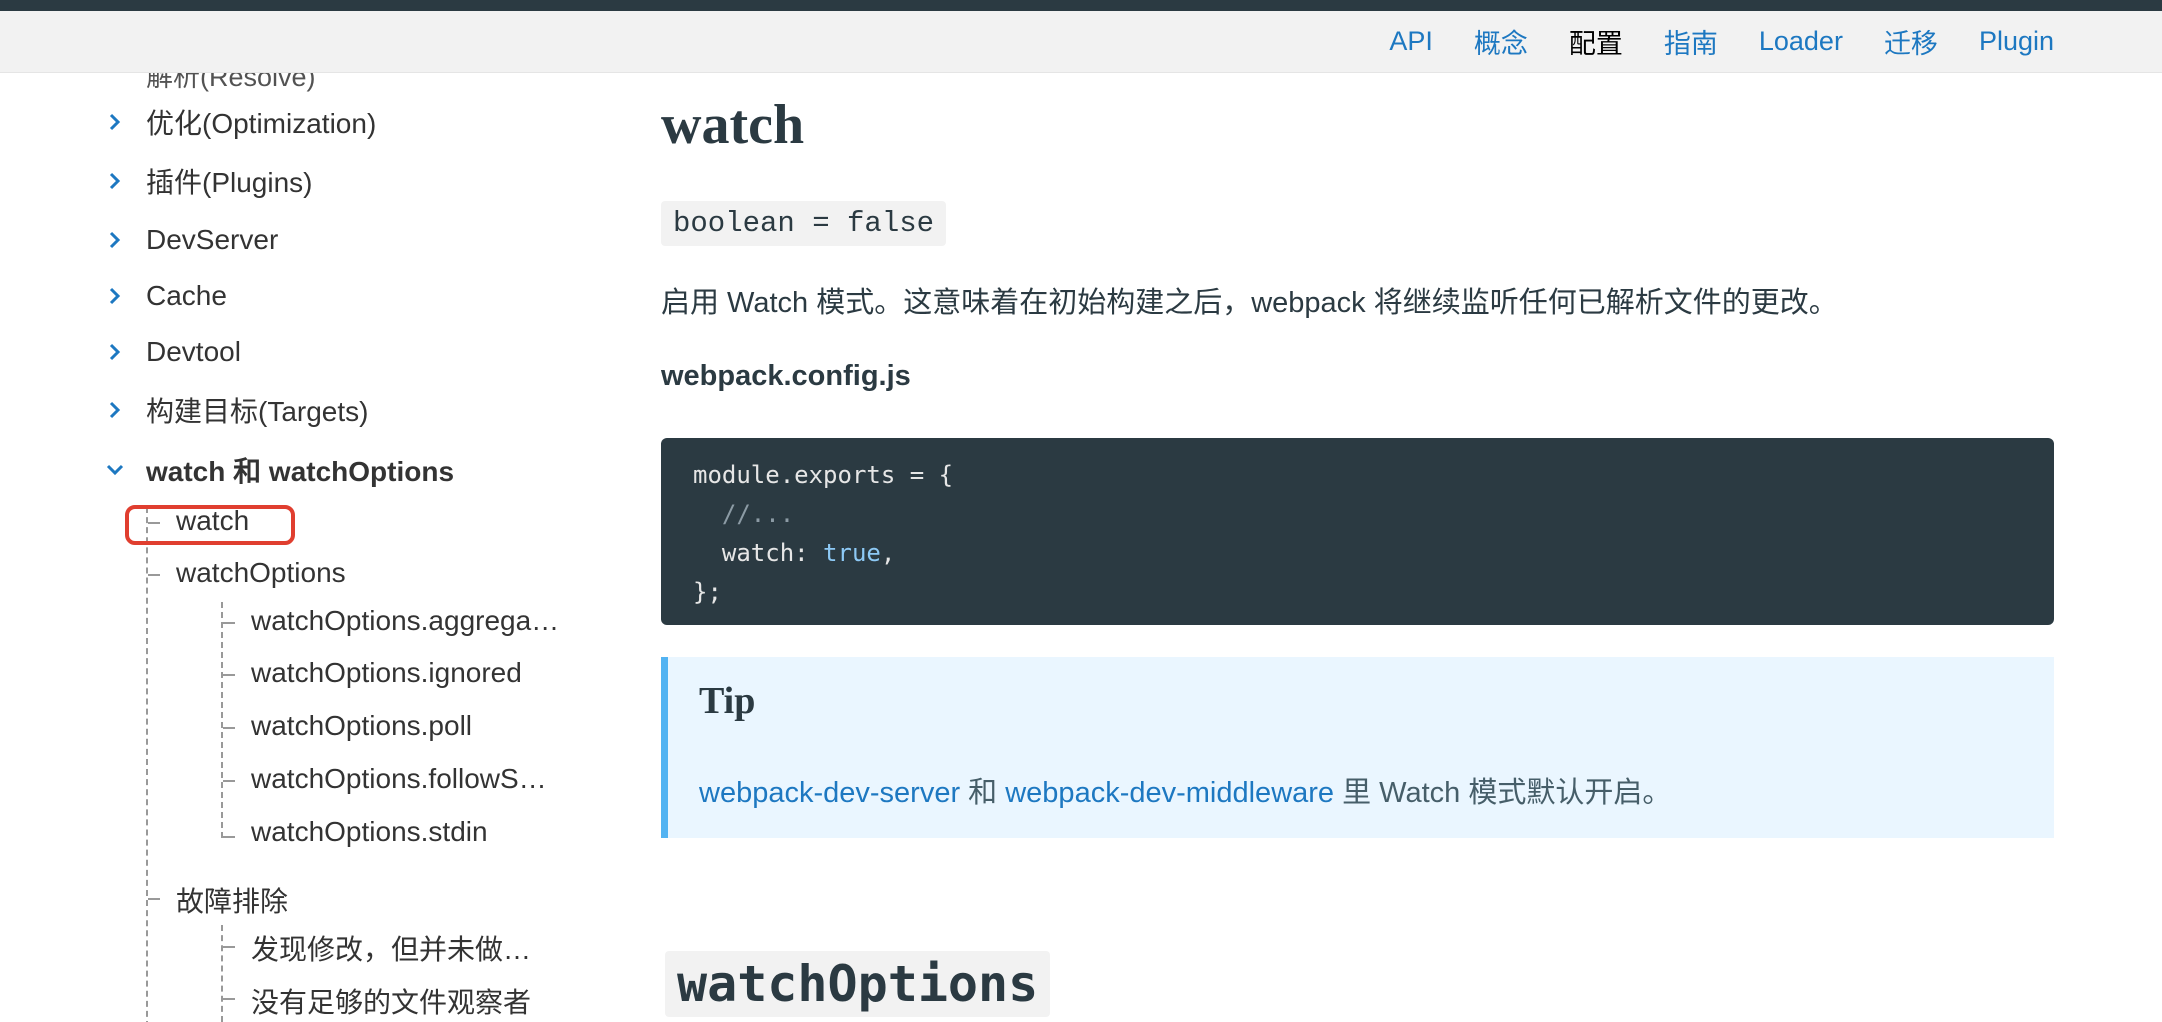  I want to click on nav-link-loaders: Loader, so click(1801, 41).